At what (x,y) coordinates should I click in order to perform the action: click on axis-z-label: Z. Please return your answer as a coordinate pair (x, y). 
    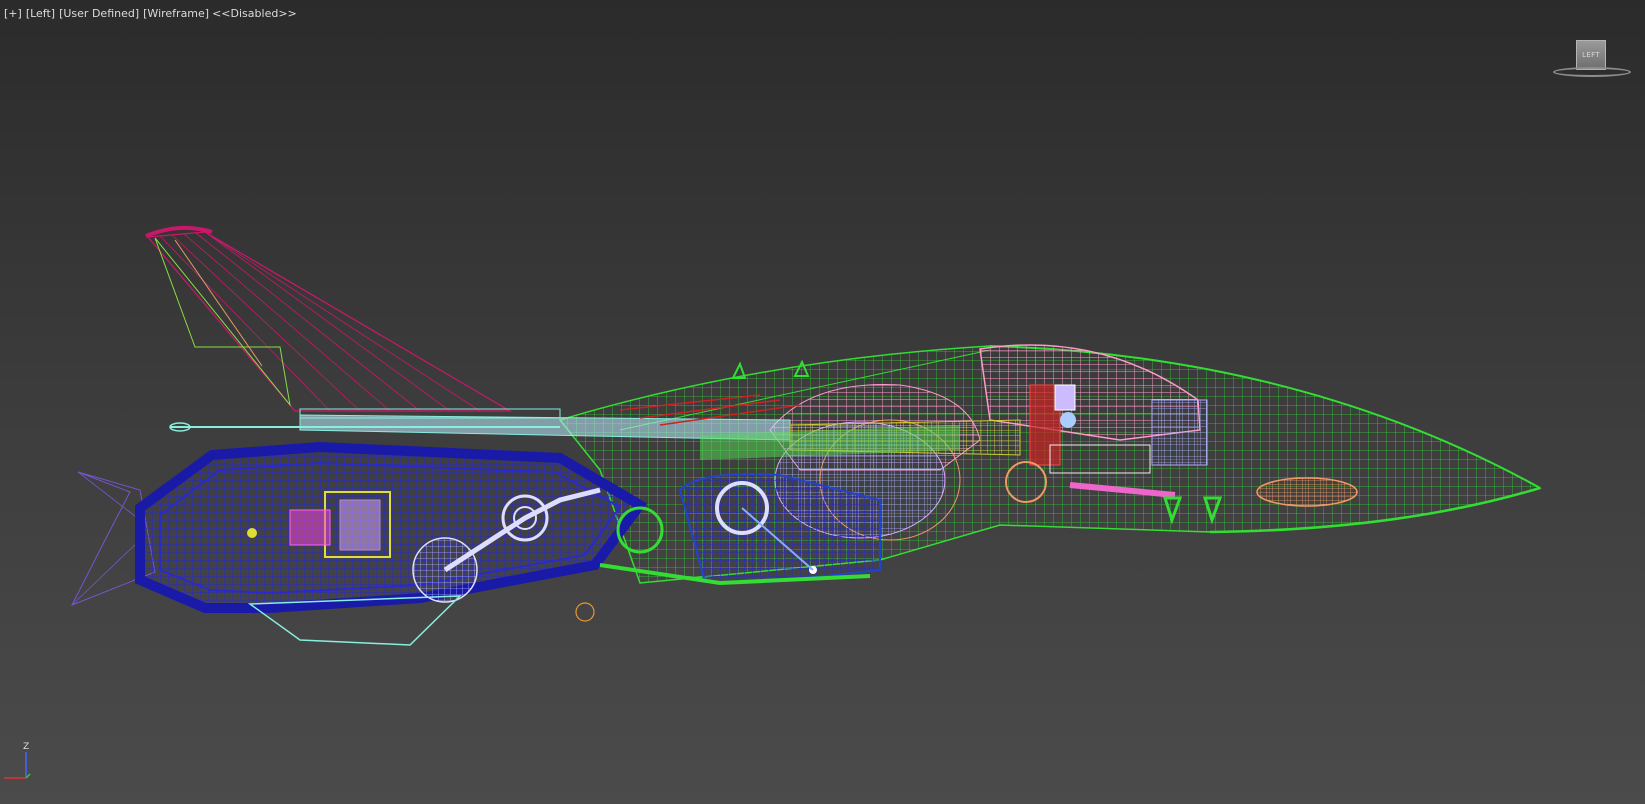
    Looking at the image, I should click on (26, 747).